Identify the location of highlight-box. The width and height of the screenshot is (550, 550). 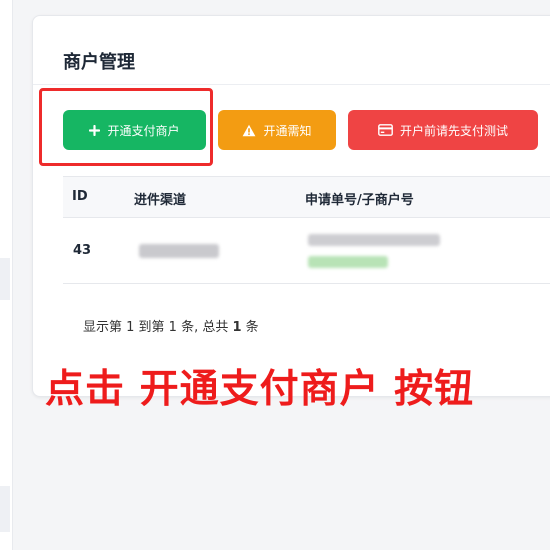
(126, 127).